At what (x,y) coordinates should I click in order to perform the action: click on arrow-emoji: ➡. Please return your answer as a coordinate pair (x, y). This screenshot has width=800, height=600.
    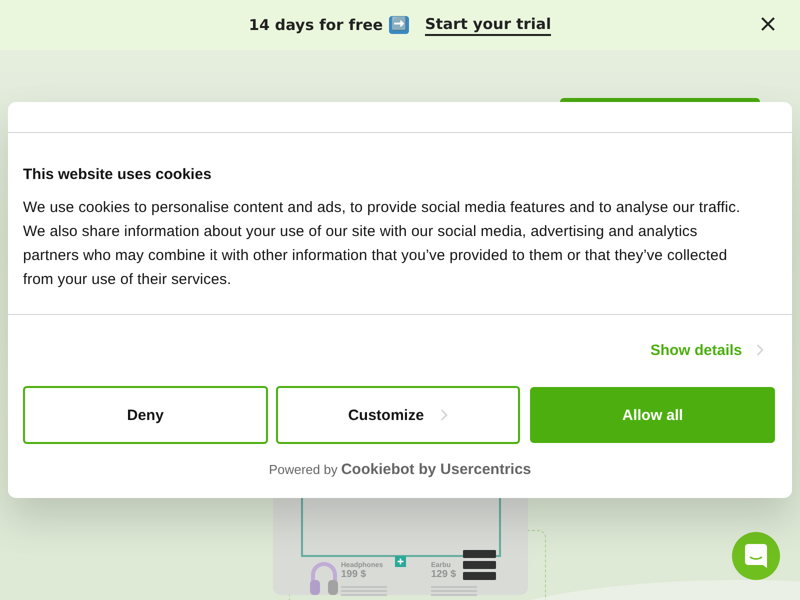
    Looking at the image, I should click on (398, 25).